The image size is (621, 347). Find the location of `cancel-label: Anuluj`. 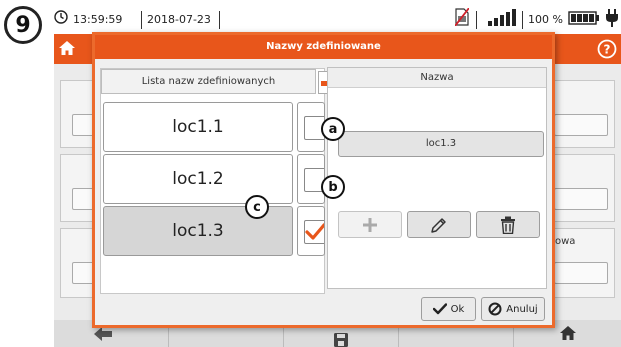

cancel-label: Anuluj is located at coordinates (522, 309).